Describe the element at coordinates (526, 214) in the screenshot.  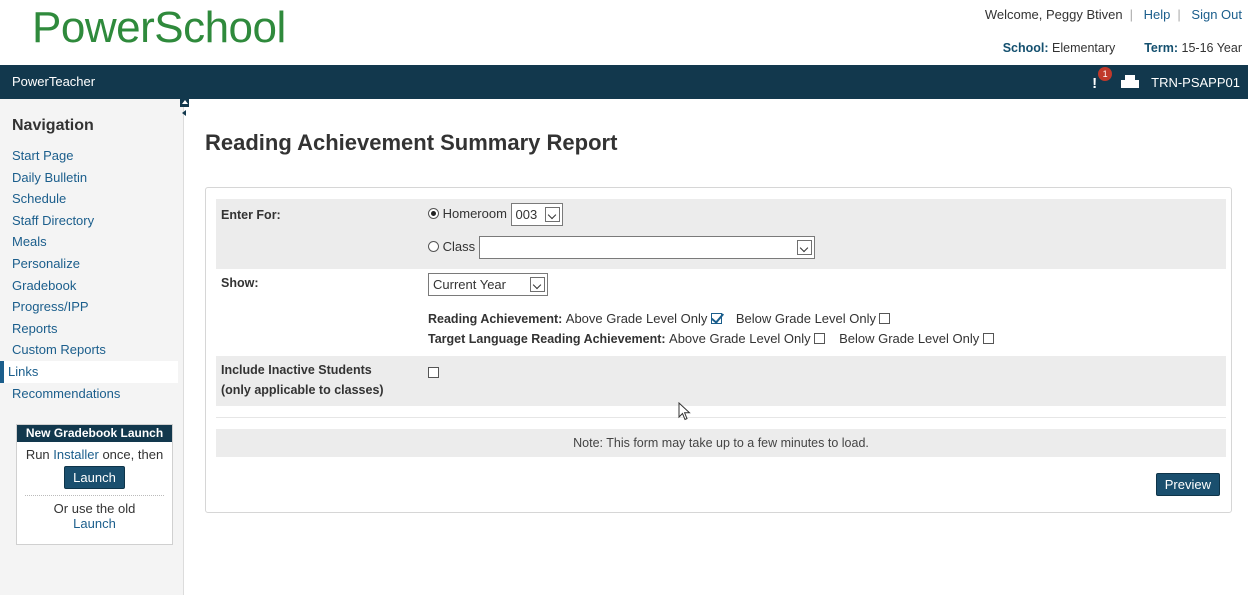
I see `homeroom-select-value: 003` at that location.